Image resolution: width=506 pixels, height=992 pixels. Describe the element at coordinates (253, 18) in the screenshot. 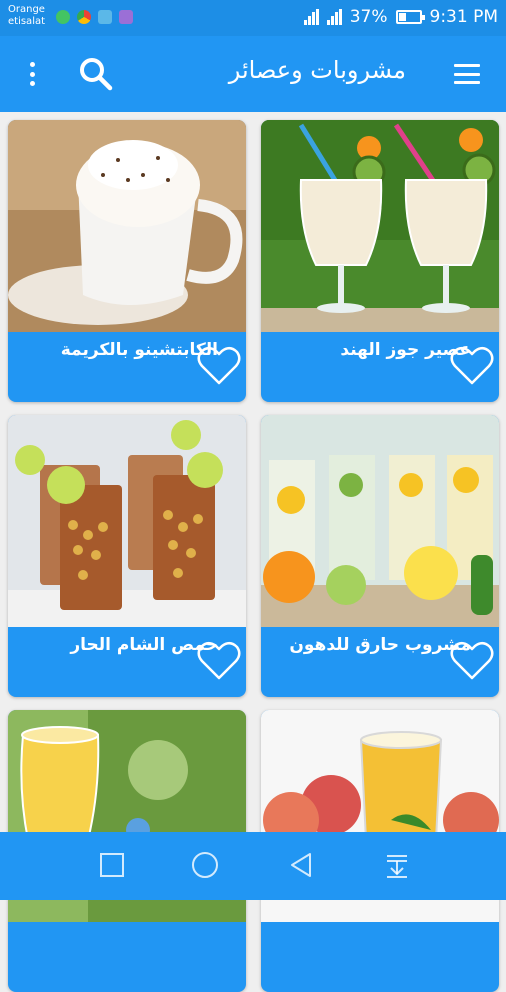

I see `status-bar: Orange etisalat 37% 9:31 PM` at that location.